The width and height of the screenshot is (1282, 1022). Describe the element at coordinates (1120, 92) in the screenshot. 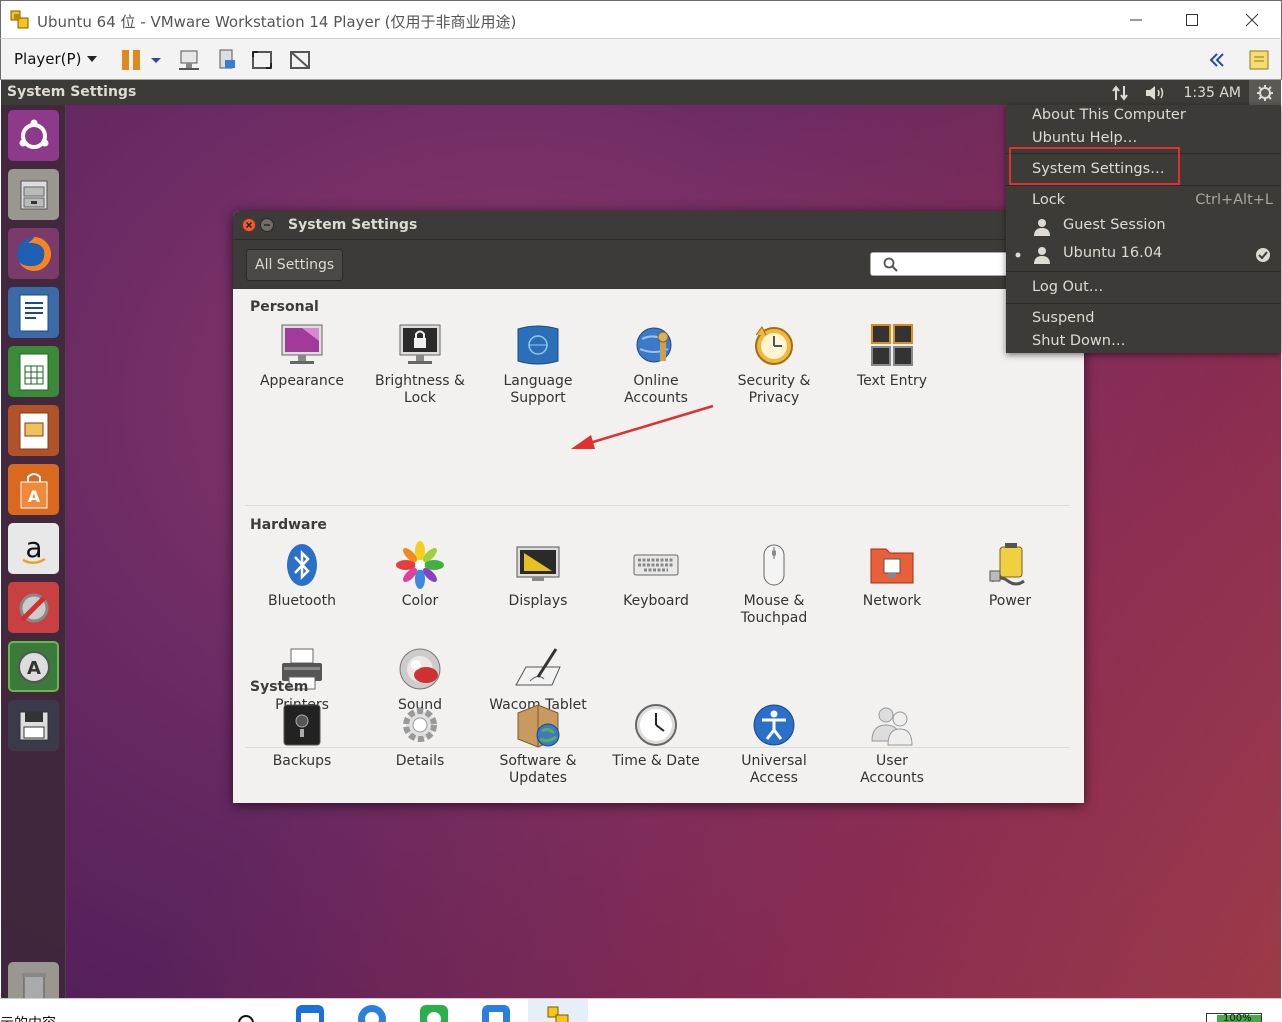

I see `network-indicator` at that location.